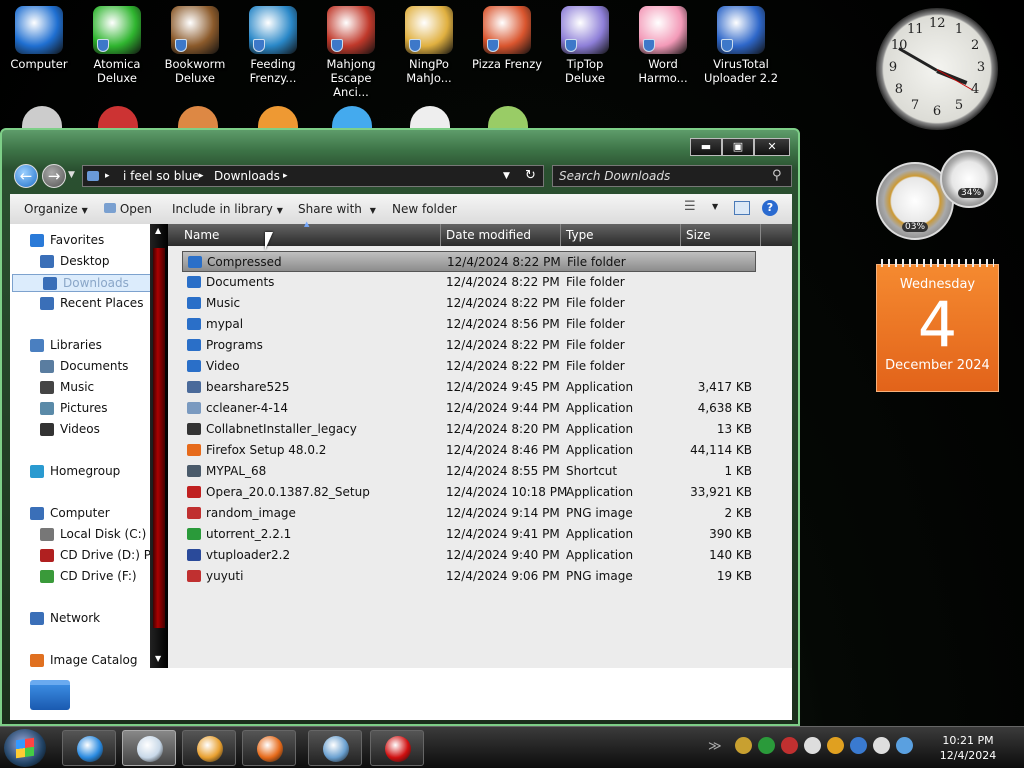 The height and width of the screenshot is (768, 1024). I want to click on chevron-down-icon: ▼, so click(715, 206).